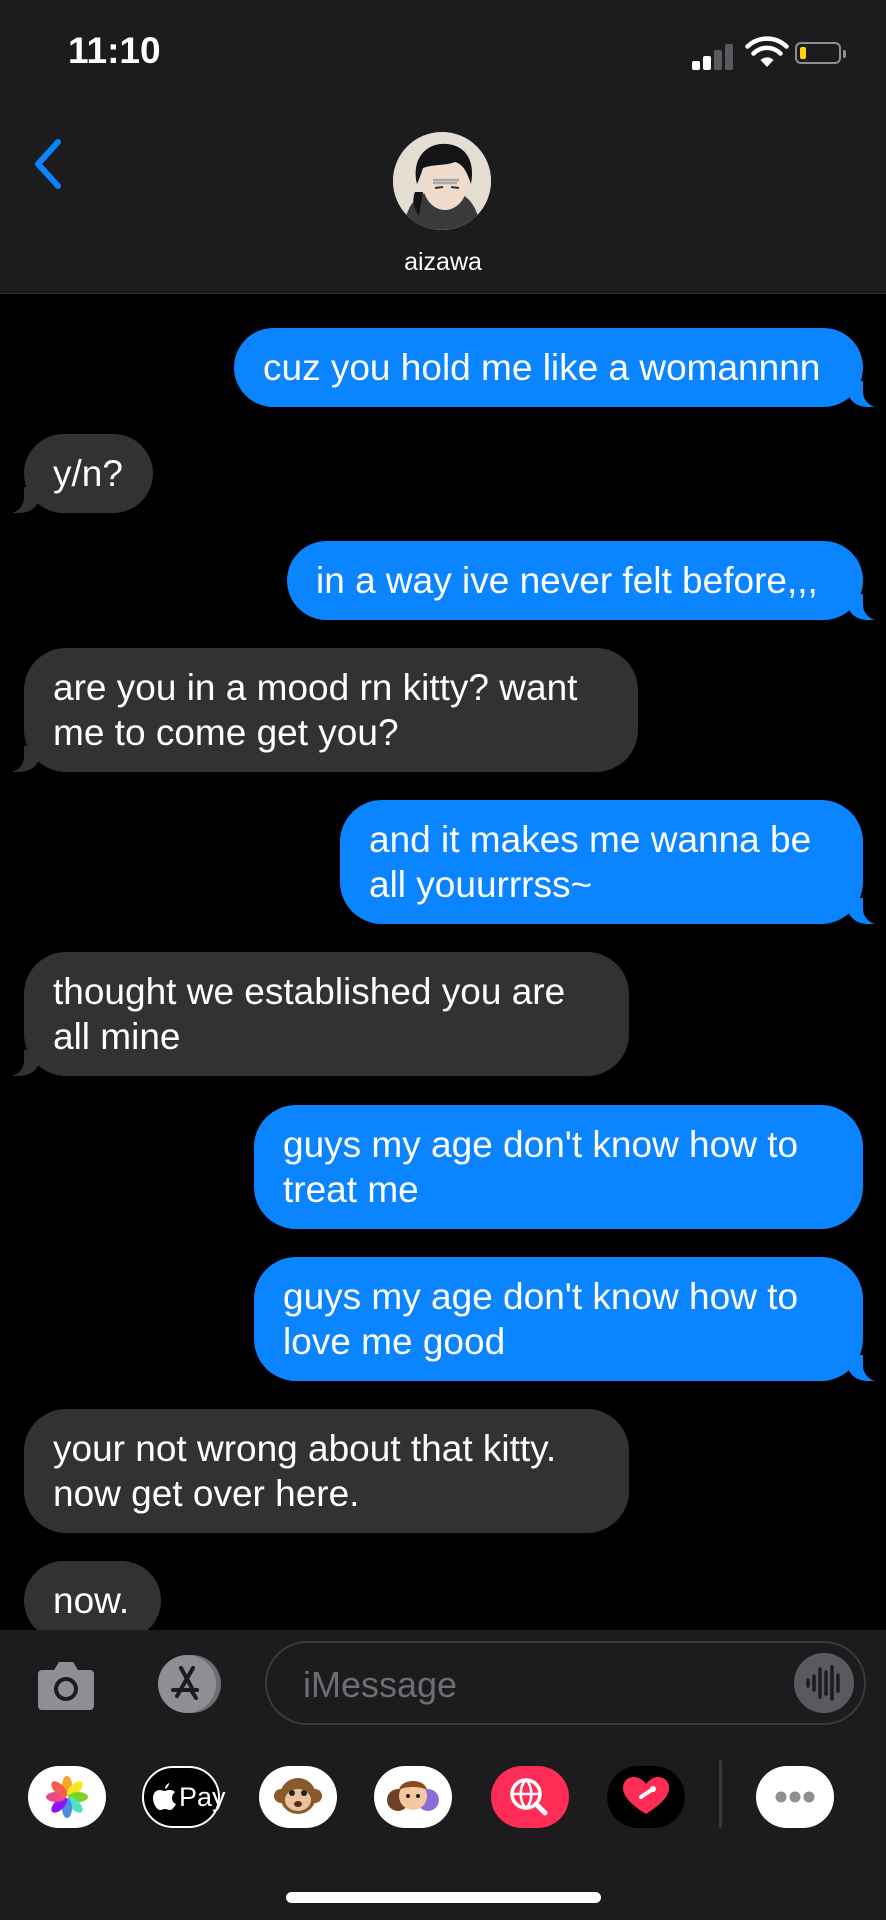 This screenshot has width=886, height=1920. What do you see at coordinates (92, 1595) in the screenshot?
I see `message-bubble-received: now.` at bounding box center [92, 1595].